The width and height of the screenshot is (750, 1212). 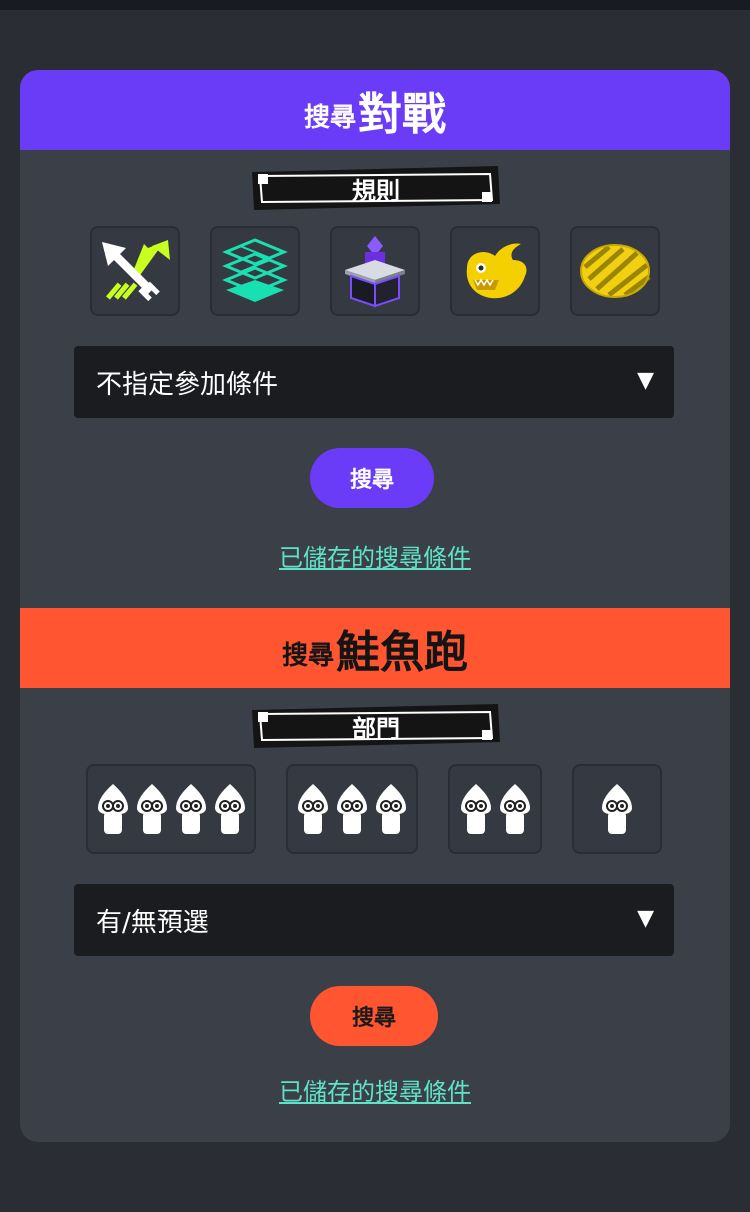 What do you see at coordinates (152, 922) in the screenshot?
I see `salmon-select-value: 有/無預選` at bounding box center [152, 922].